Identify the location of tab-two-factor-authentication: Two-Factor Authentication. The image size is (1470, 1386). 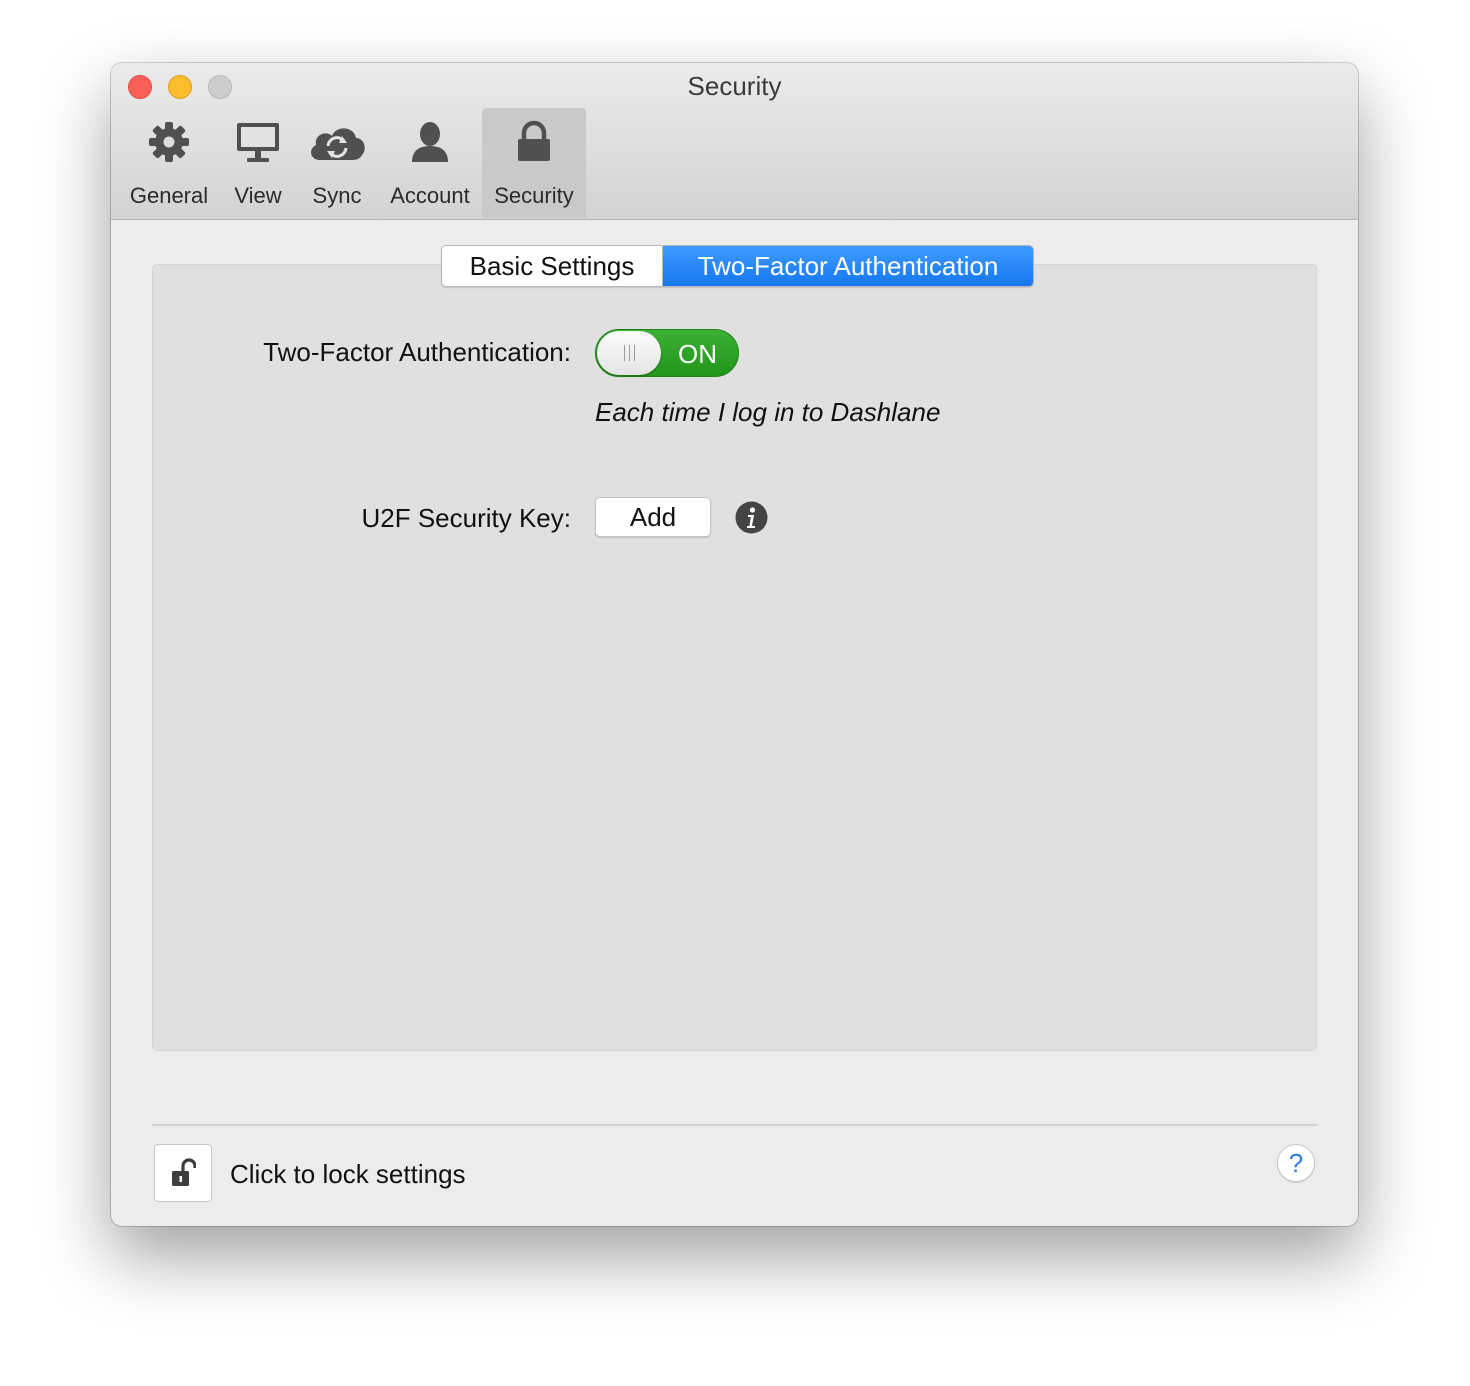
(848, 266).